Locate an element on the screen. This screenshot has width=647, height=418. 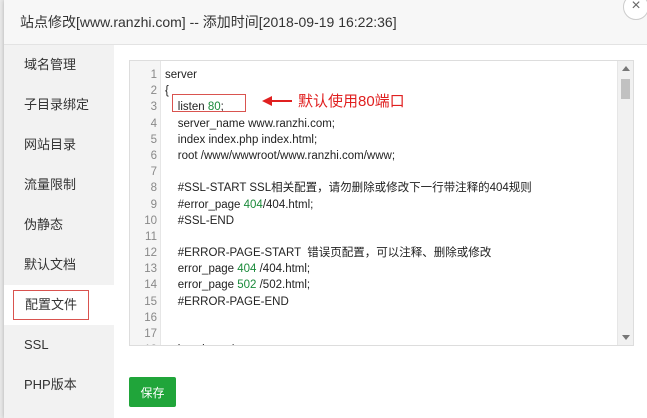
sidebar-item-label: PHP版本 is located at coordinates (50, 384).